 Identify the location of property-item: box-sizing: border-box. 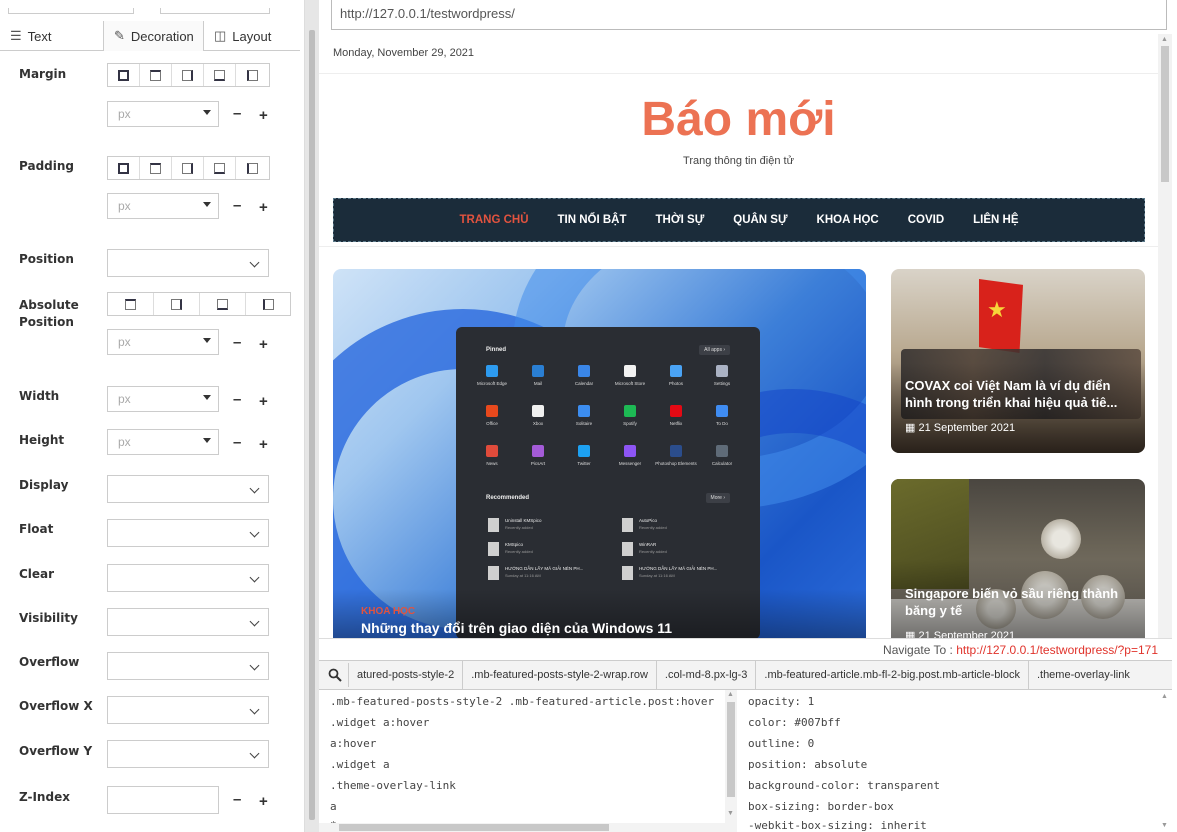
(821, 806).